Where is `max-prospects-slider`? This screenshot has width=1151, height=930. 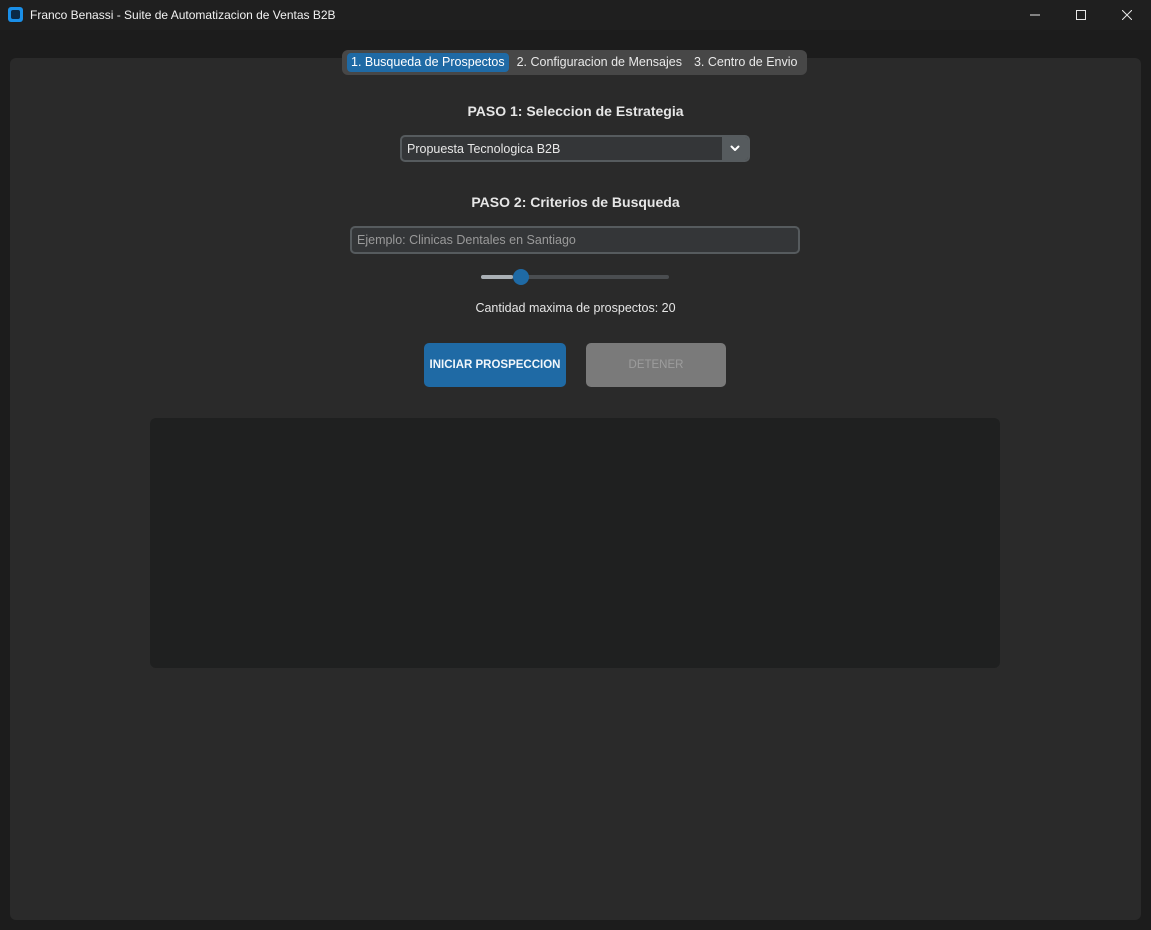
max-prospects-slider is located at coordinates (575, 277).